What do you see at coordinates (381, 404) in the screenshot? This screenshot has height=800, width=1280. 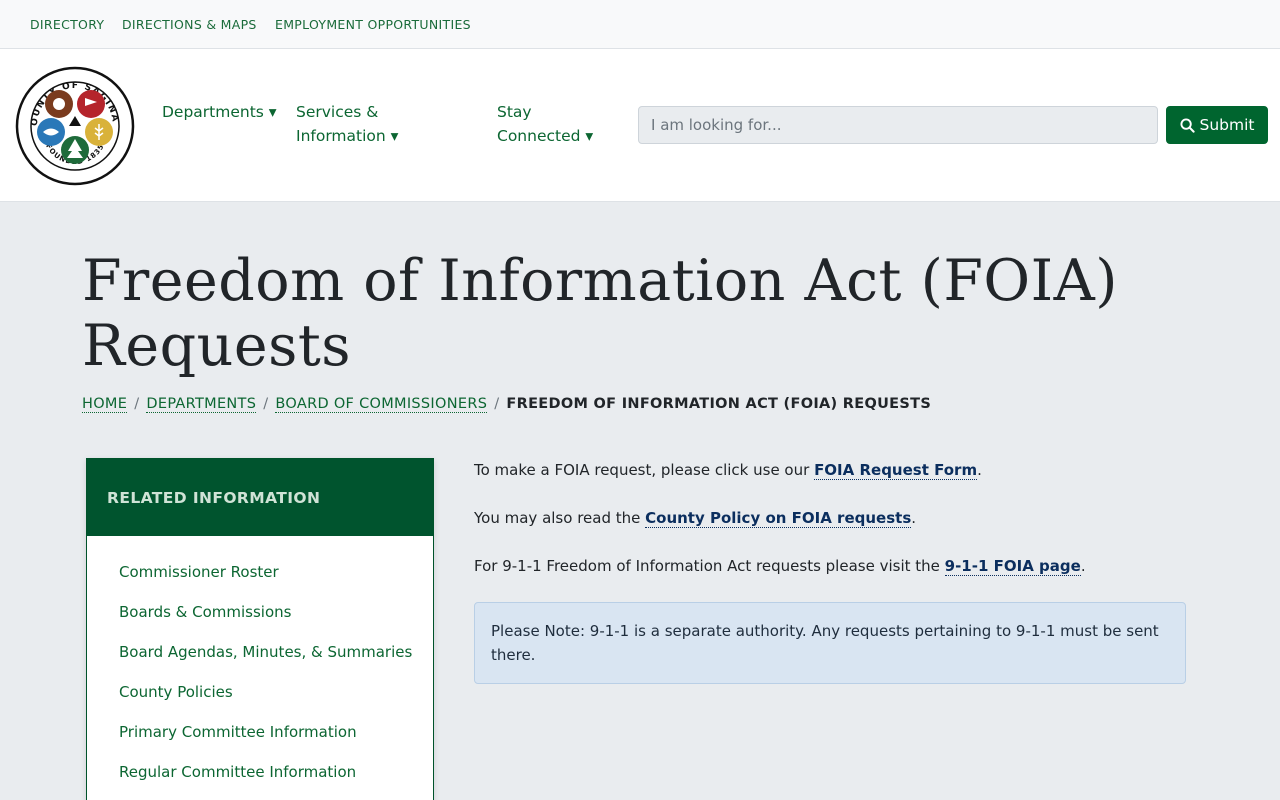 I see `breadcrumb-board-of-commissioners: BOARD OF COMMISSIONERS` at bounding box center [381, 404].